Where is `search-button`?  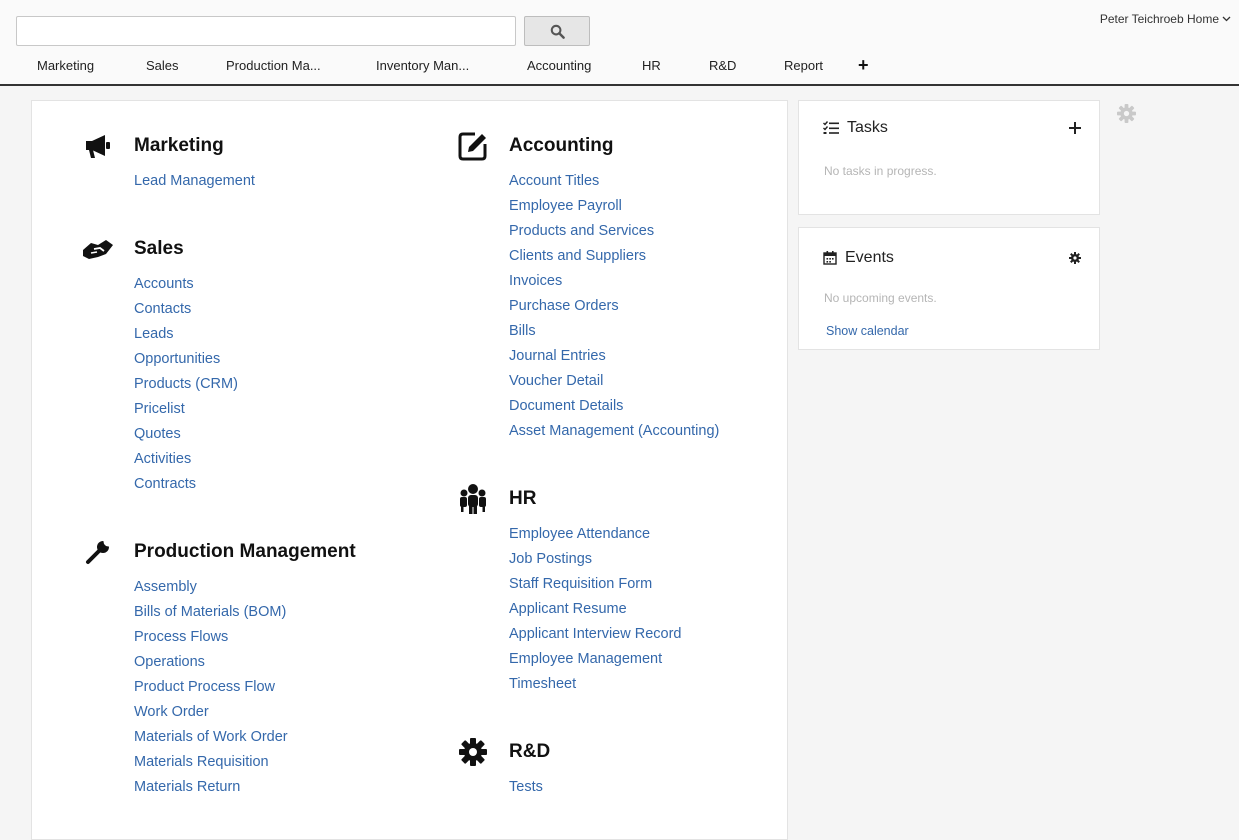 search-button is located at coordinates (557, 31).